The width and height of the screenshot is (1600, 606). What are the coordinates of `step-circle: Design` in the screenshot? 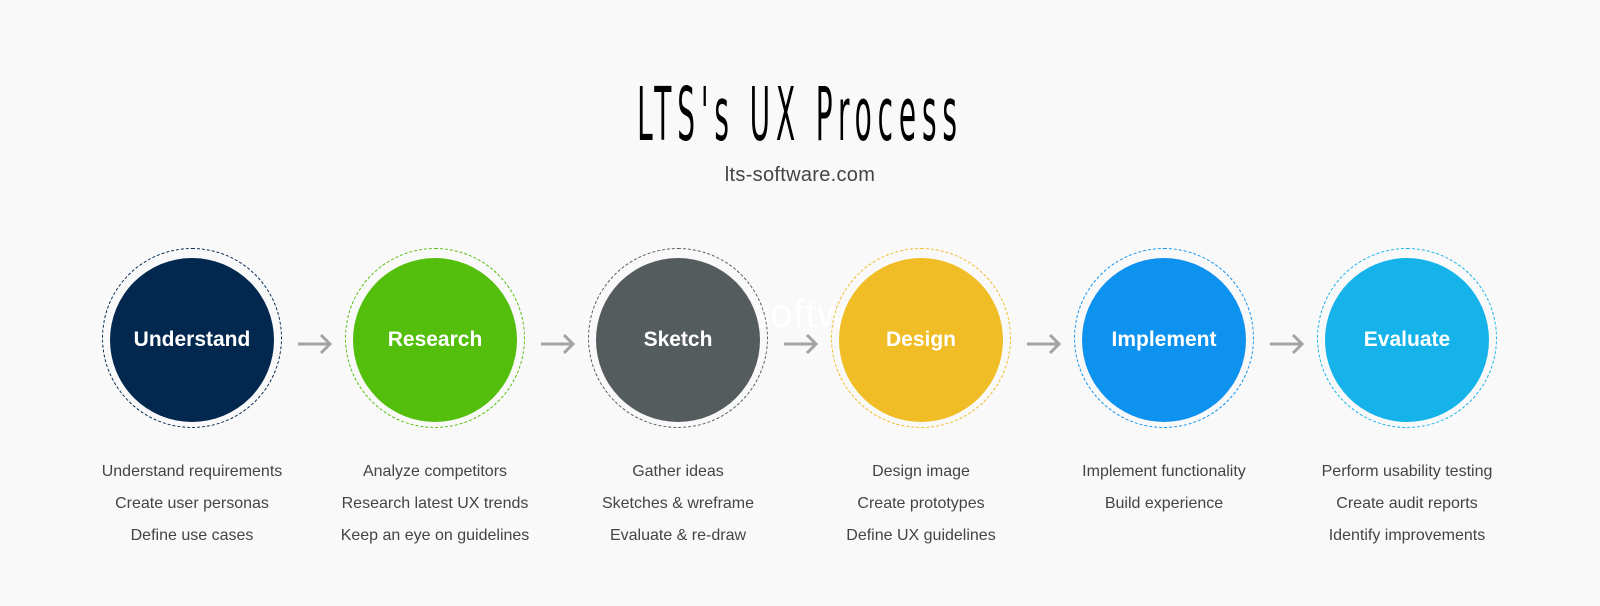 It's located at (921, 340).